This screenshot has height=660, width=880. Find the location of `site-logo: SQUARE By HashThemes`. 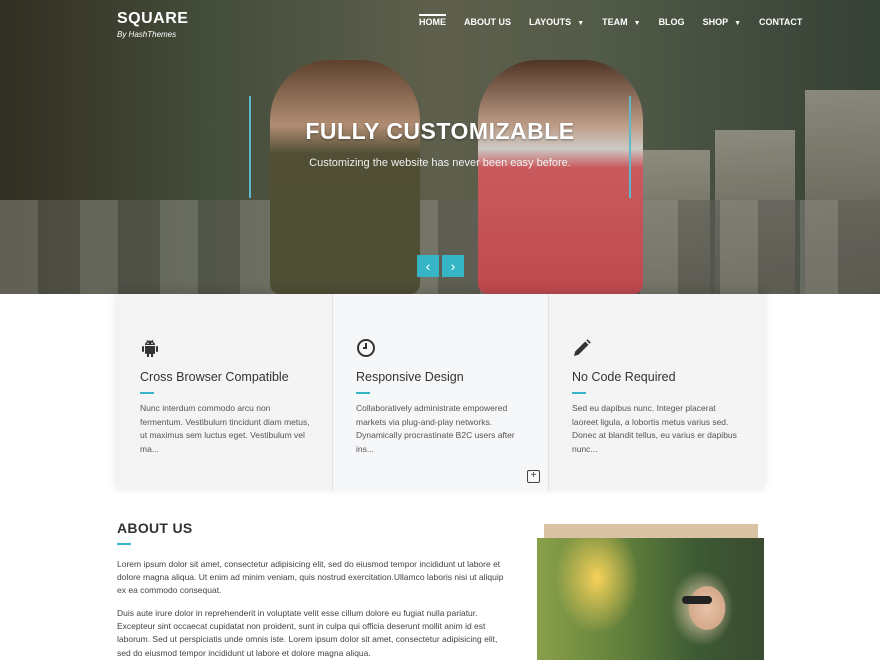

site-logo: SQUARE By HashThemes is located at coordinates (152, 24).